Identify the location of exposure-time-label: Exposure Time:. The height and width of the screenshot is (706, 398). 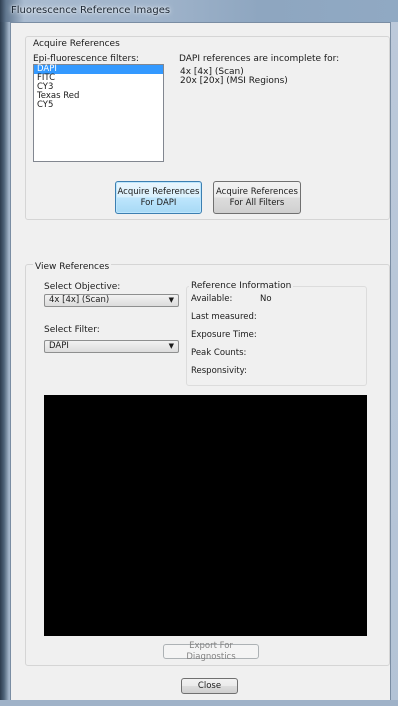
(224, 335).